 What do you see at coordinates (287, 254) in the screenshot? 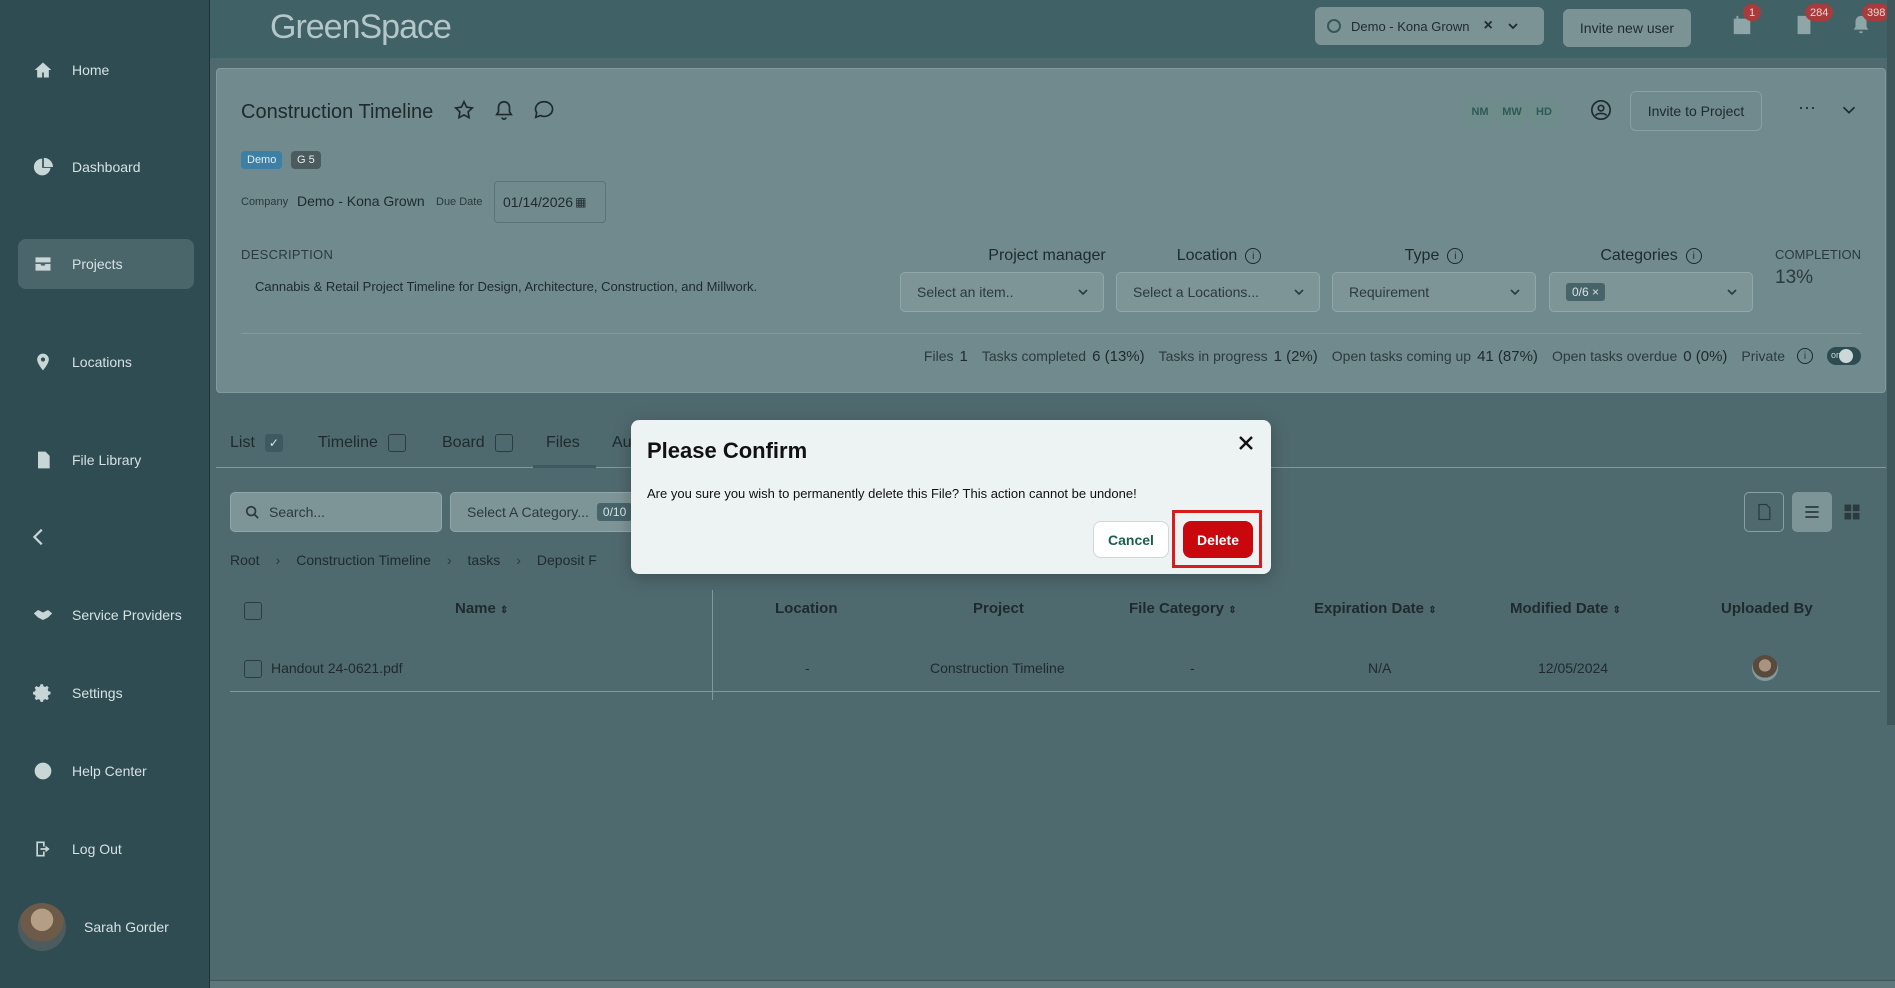
I see `description-label: DESCRIPTION` at bounding box center [287, 254].